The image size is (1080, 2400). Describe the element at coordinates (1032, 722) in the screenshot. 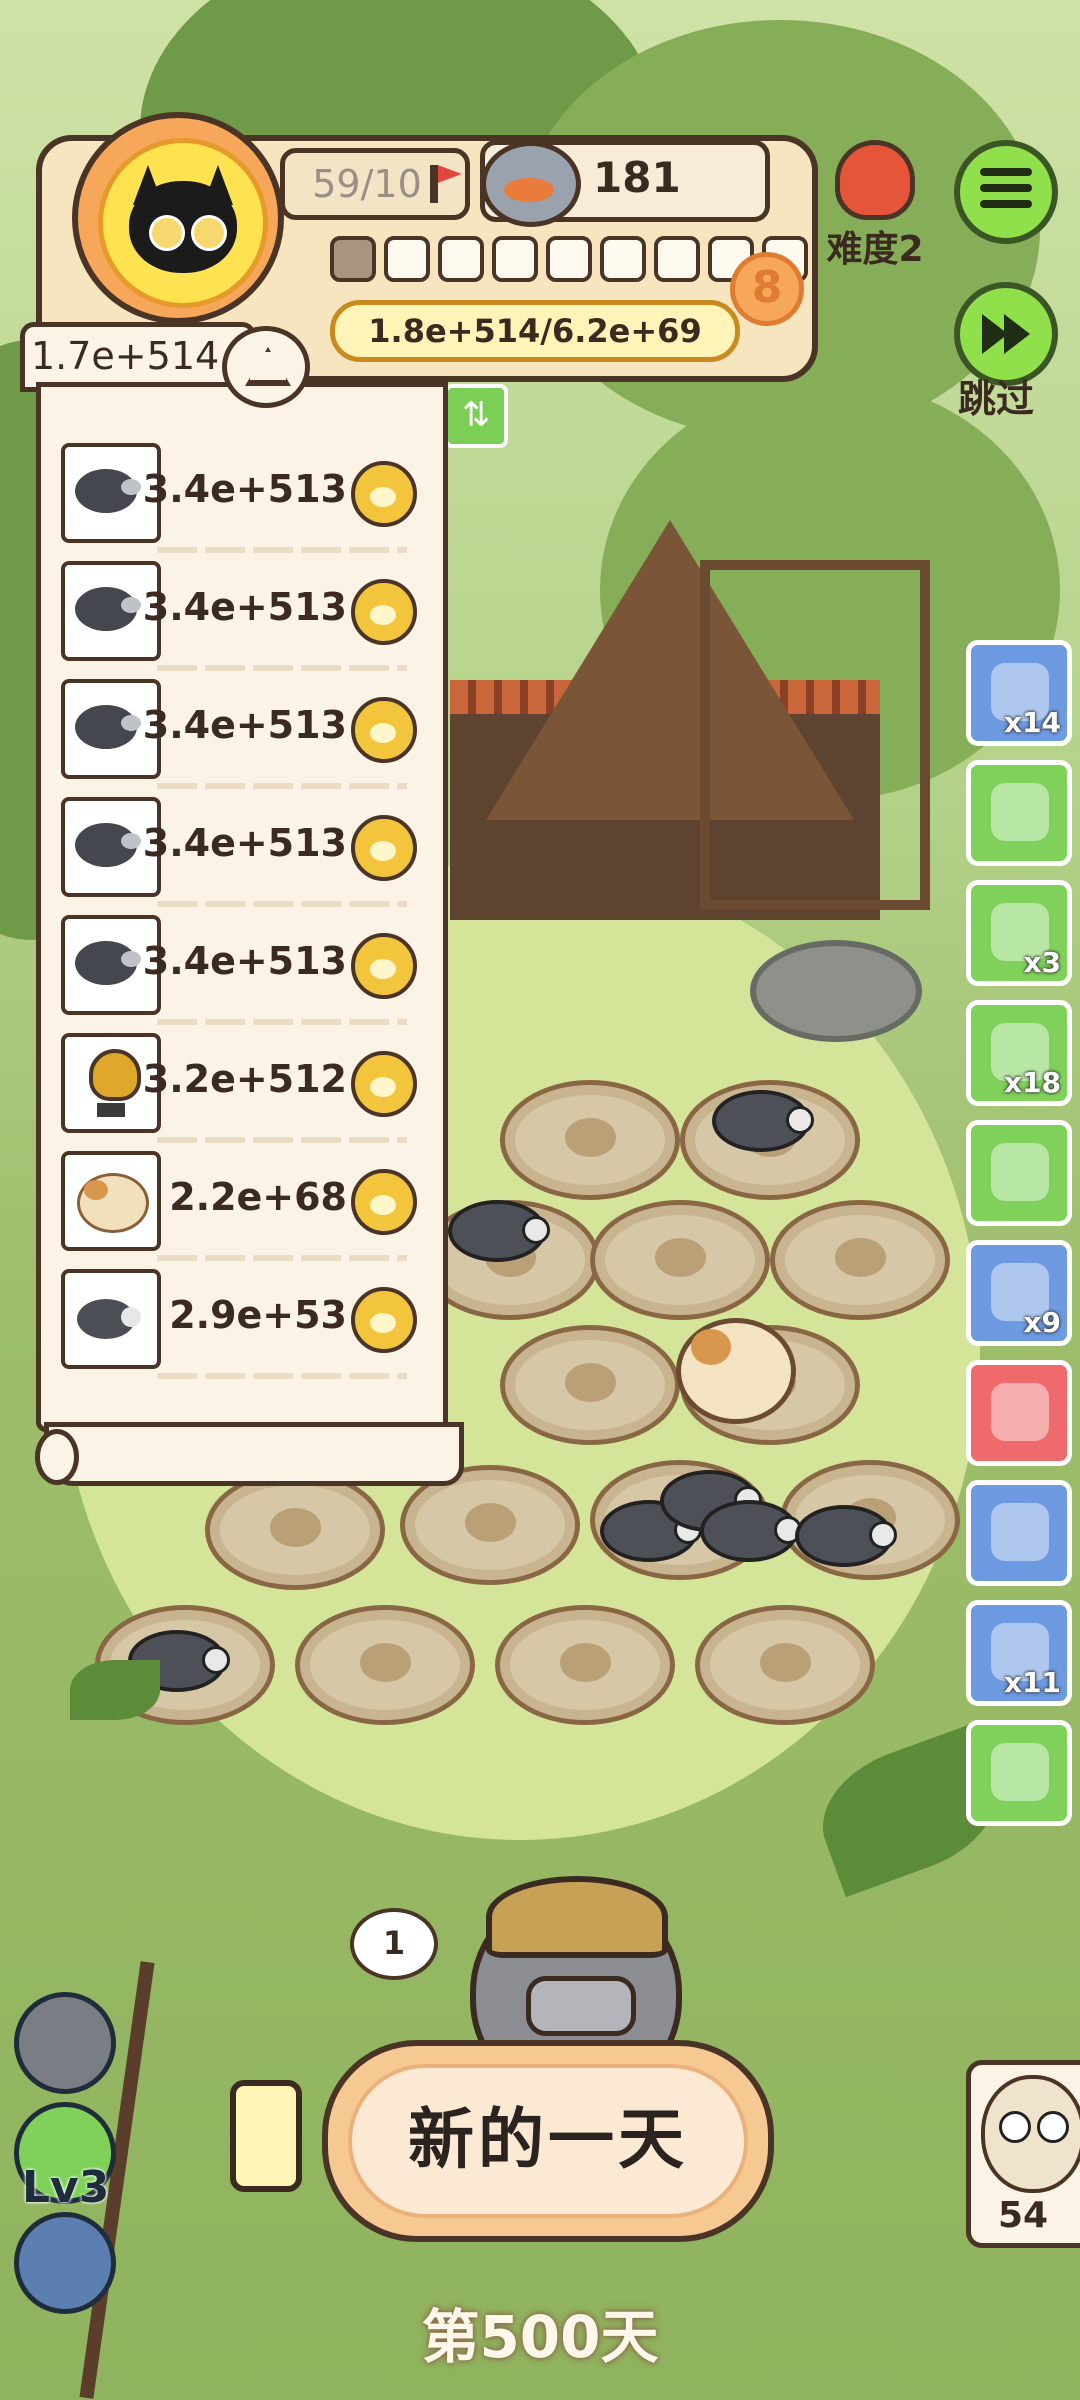

I see `item-count: x14` at that location.